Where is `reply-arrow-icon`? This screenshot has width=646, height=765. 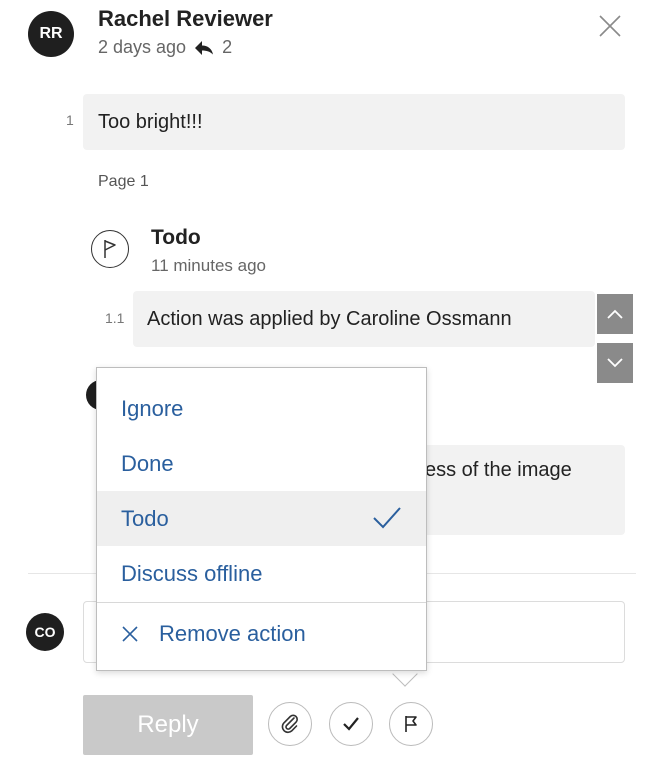 reply-arrow-icon is located at coordinates (204, 48).